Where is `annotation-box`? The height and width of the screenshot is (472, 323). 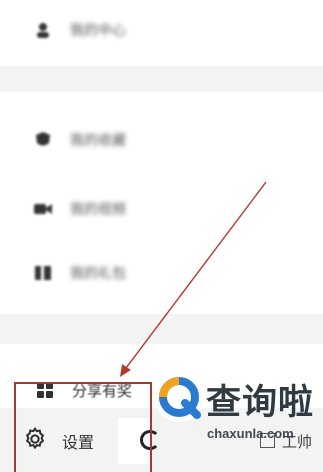
annotation-box is located at coordinates (83, 427).